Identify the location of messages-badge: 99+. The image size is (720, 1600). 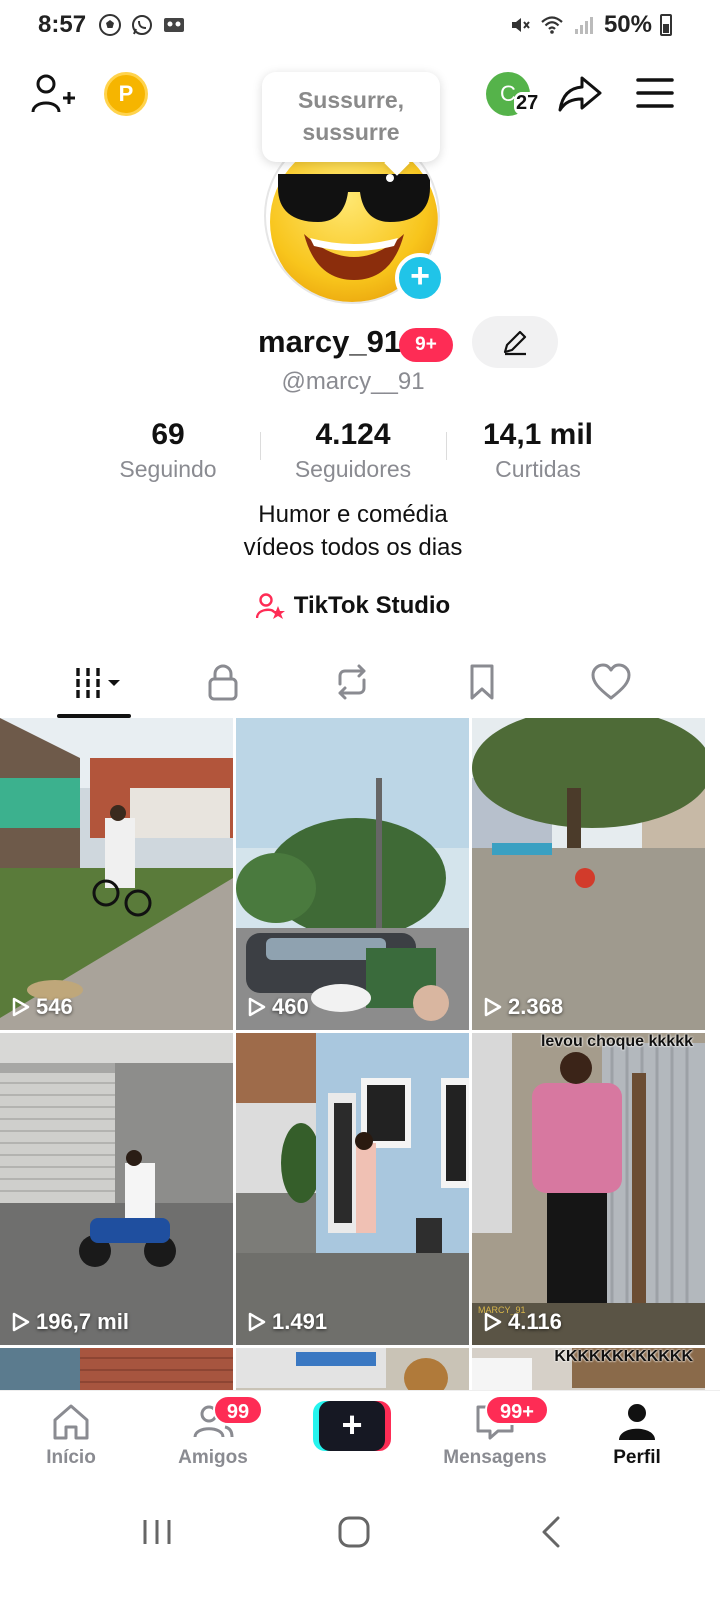
(517, 1410).